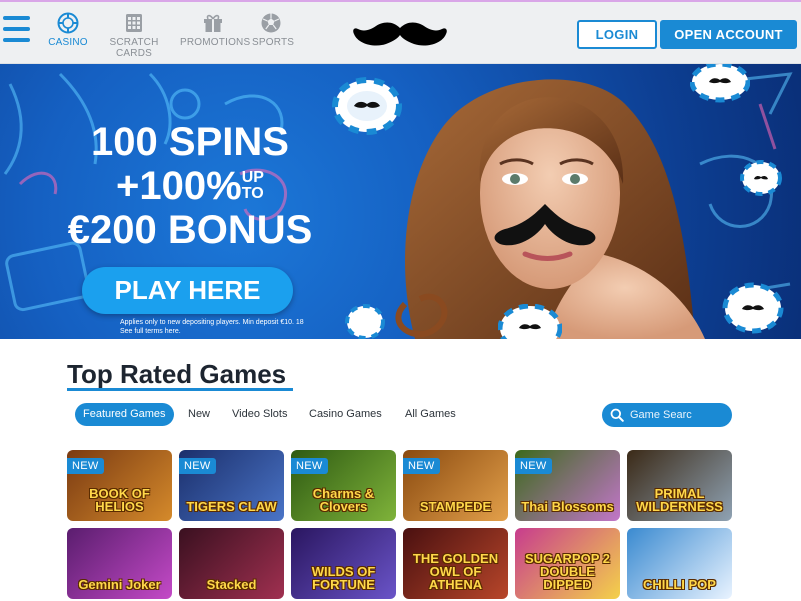 This screenshot has height=601, width=801. I want to click on hero-headline: 100 SPINS +100%UP TO €200 BONUS, so click(190, 186).